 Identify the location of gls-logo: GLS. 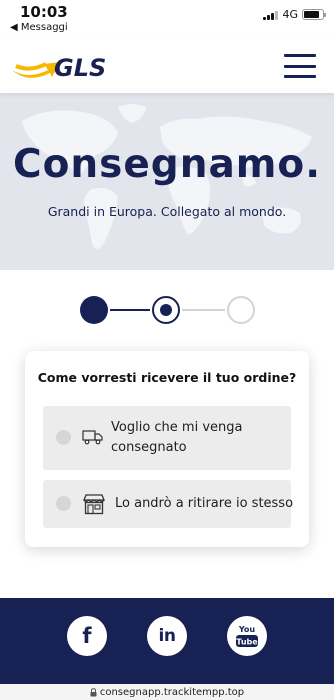
(65, 66).